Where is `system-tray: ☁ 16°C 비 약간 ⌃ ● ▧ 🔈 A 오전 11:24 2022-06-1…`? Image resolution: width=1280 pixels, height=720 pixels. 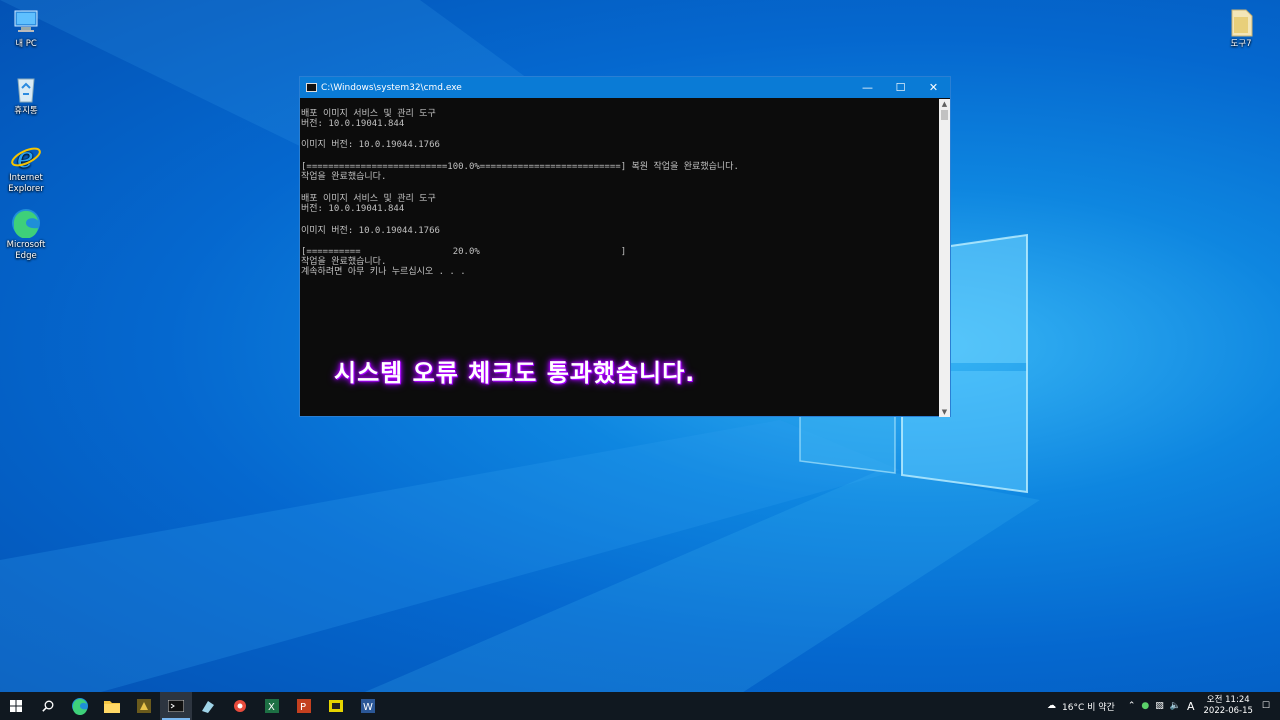
system-tray: ☁ 16°C 비 약간 ⌃ ● ▧ 🔈 A 오전 11:24 2022-06-1… is located at coordinates (1162, 706).